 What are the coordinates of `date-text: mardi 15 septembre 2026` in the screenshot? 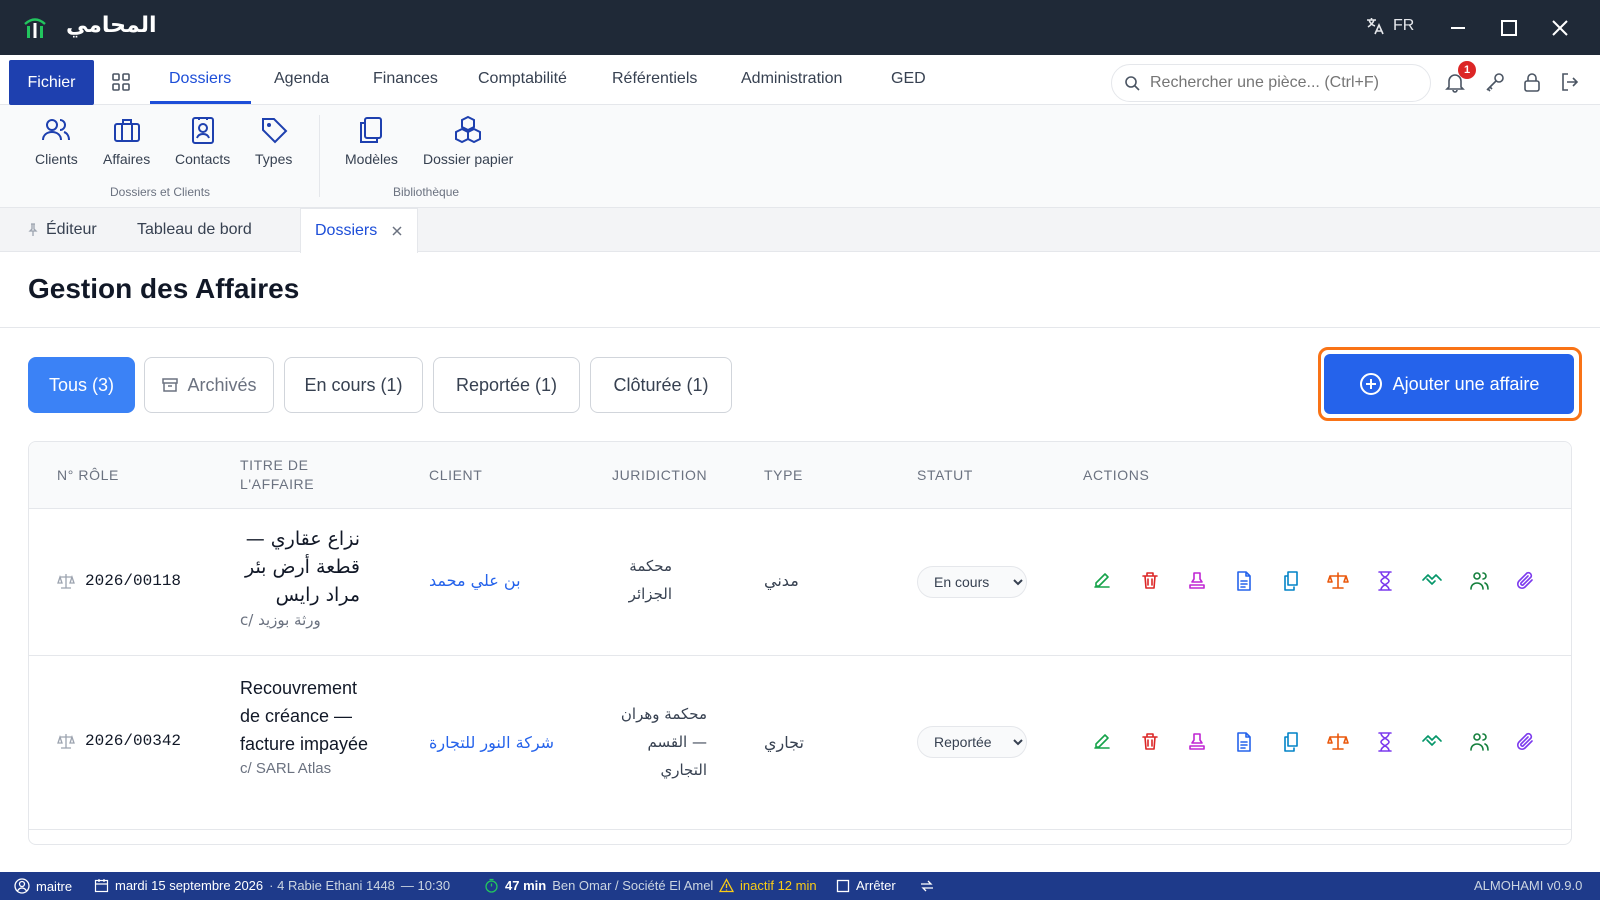 It's located at (189, 885).